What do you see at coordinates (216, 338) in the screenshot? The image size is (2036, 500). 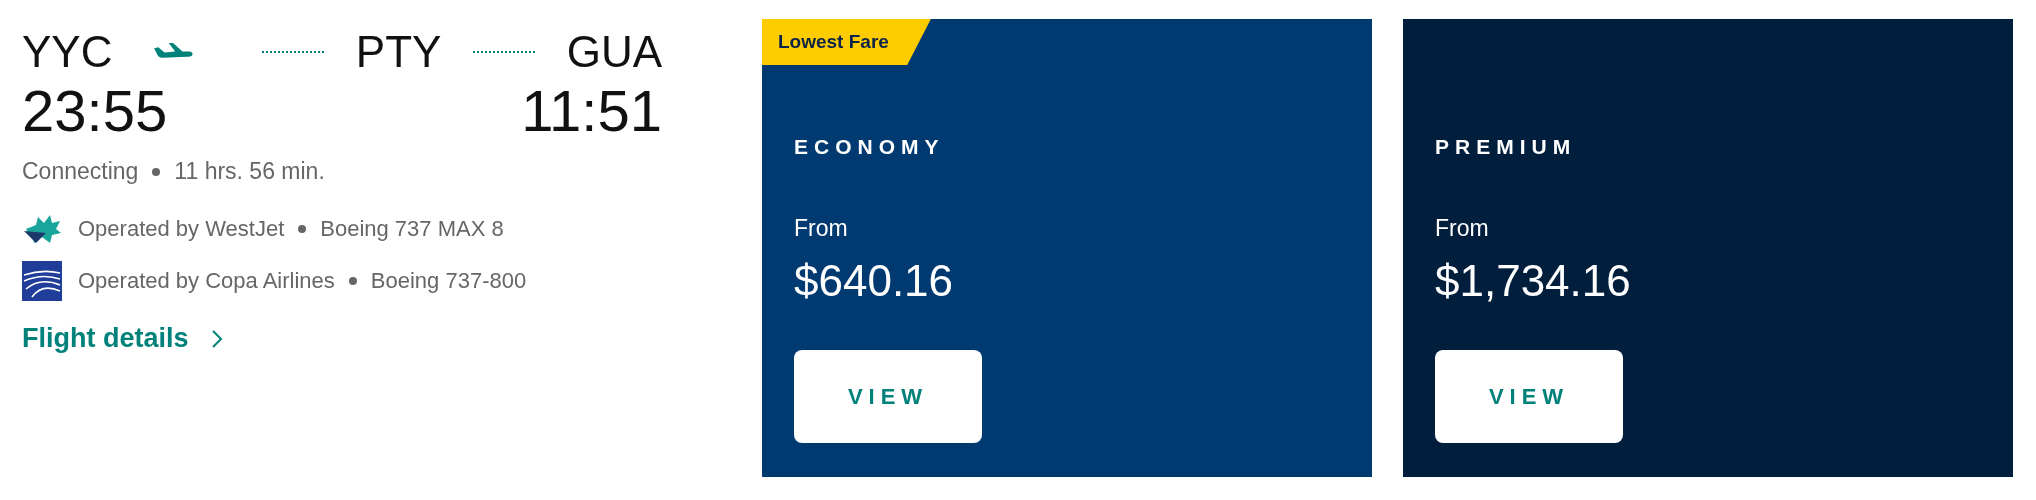 I see `chevron-right-icon` at bounding box center [216, 338].